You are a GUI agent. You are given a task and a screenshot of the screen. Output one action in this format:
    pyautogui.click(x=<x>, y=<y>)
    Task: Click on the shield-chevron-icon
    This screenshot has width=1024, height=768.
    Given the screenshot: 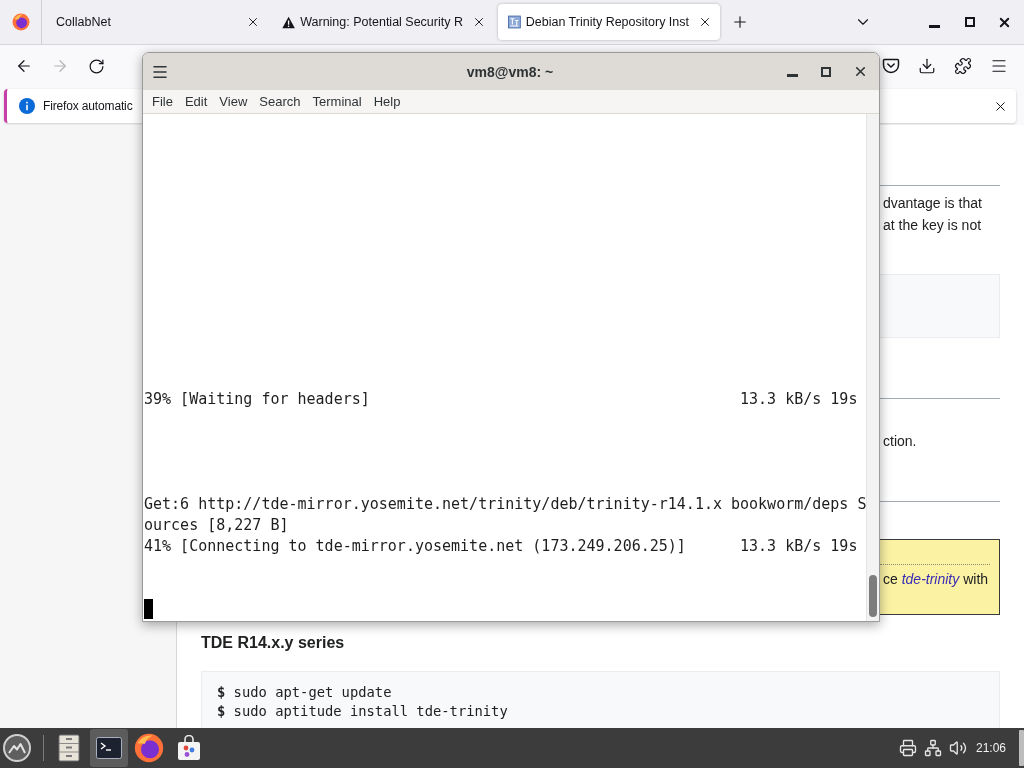 What is the action you would take?
    pyautogui.click(x=891, y=66)
    